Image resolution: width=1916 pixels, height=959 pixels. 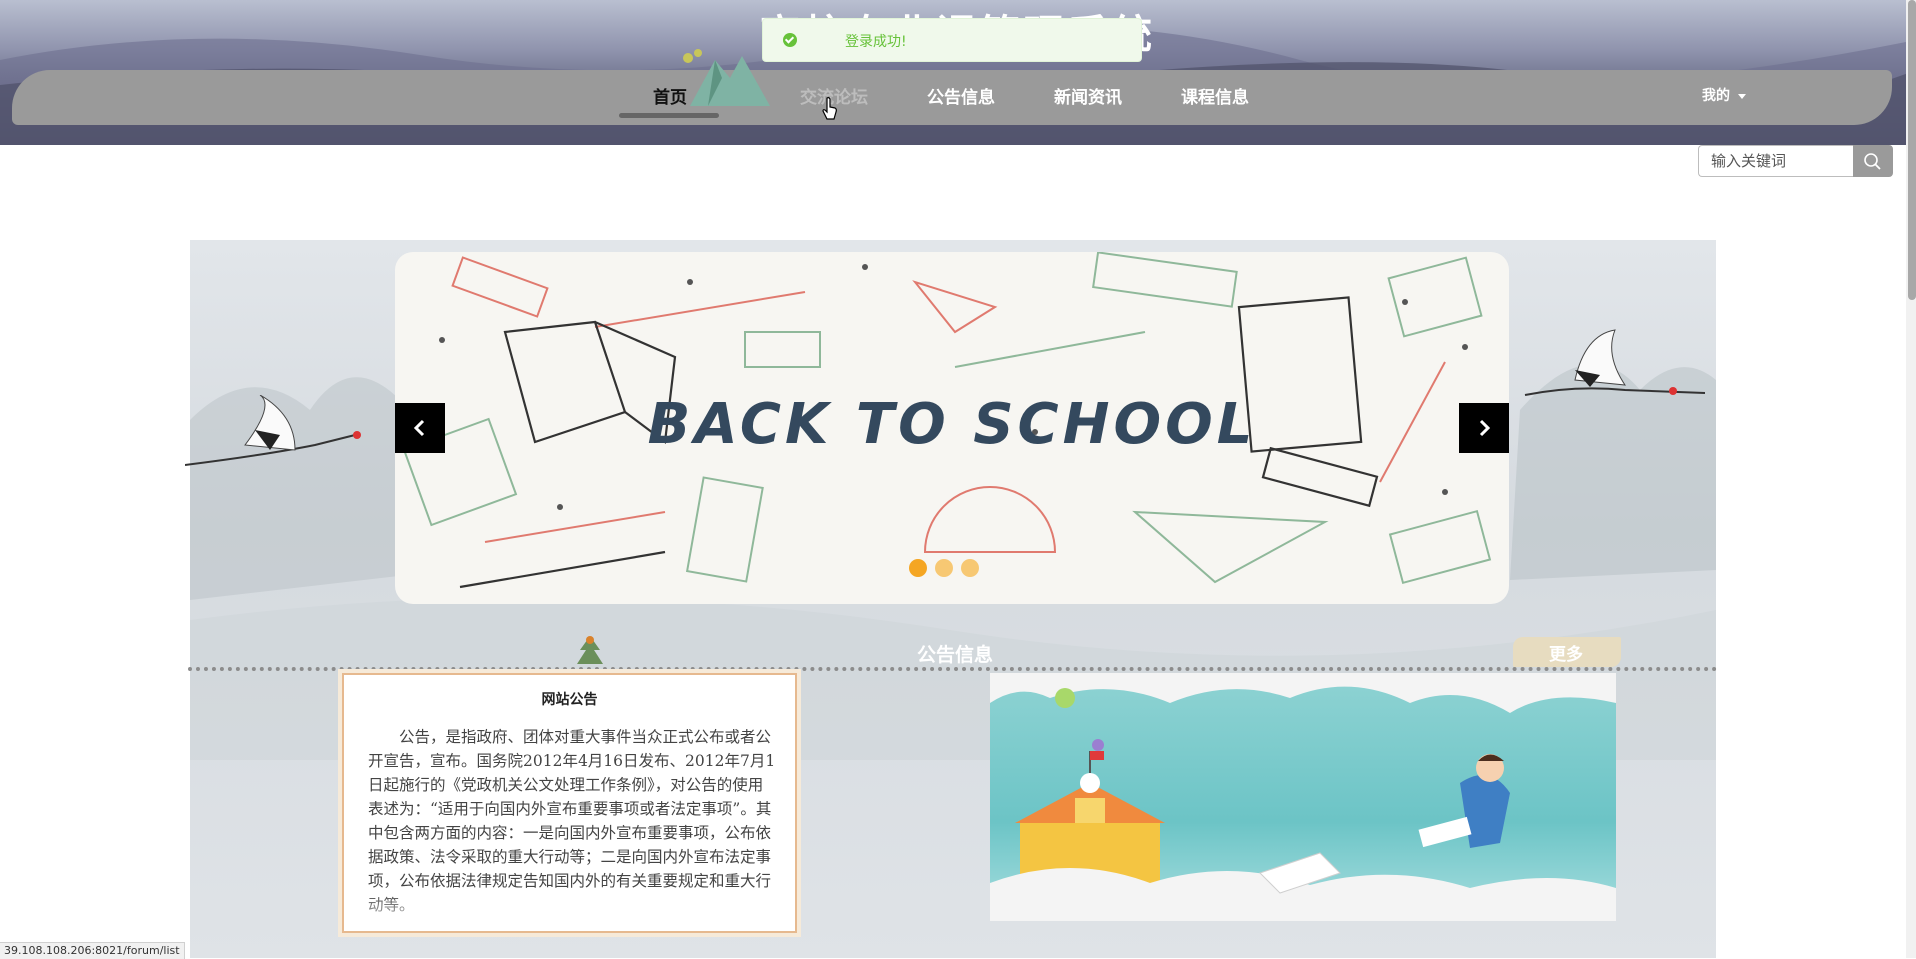 I want to click on status-url: 39.108.108.206:8021/forum/list, so click(x=92, y=950).